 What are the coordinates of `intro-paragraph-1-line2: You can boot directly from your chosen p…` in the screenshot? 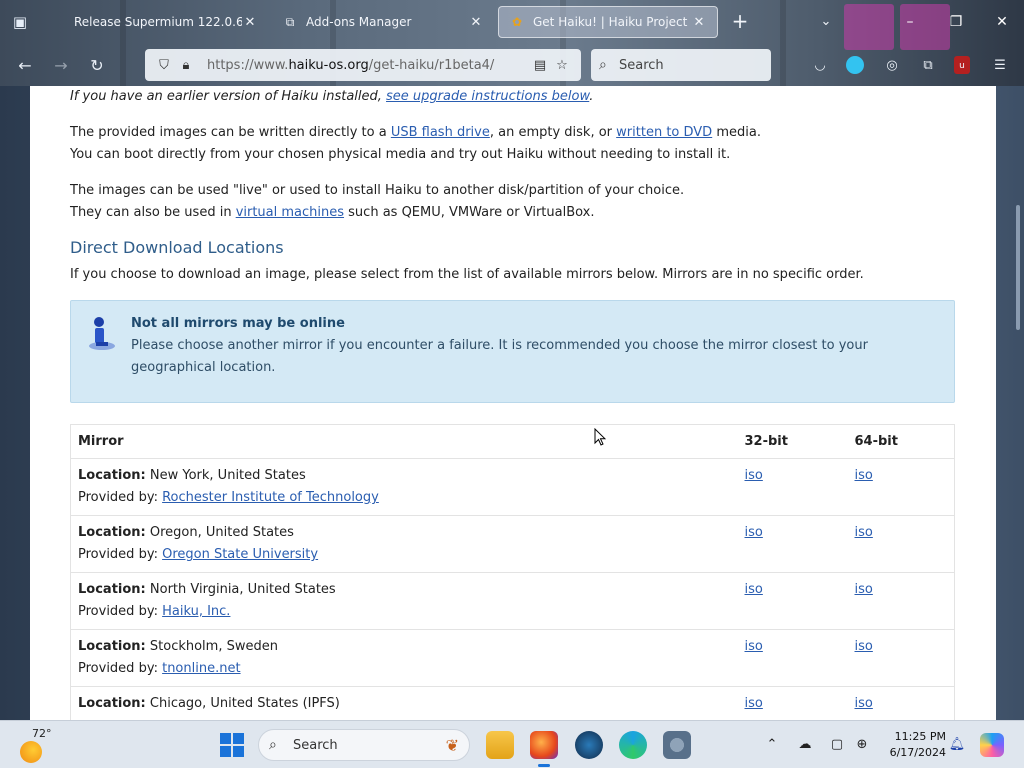 It's located at (400, 154).